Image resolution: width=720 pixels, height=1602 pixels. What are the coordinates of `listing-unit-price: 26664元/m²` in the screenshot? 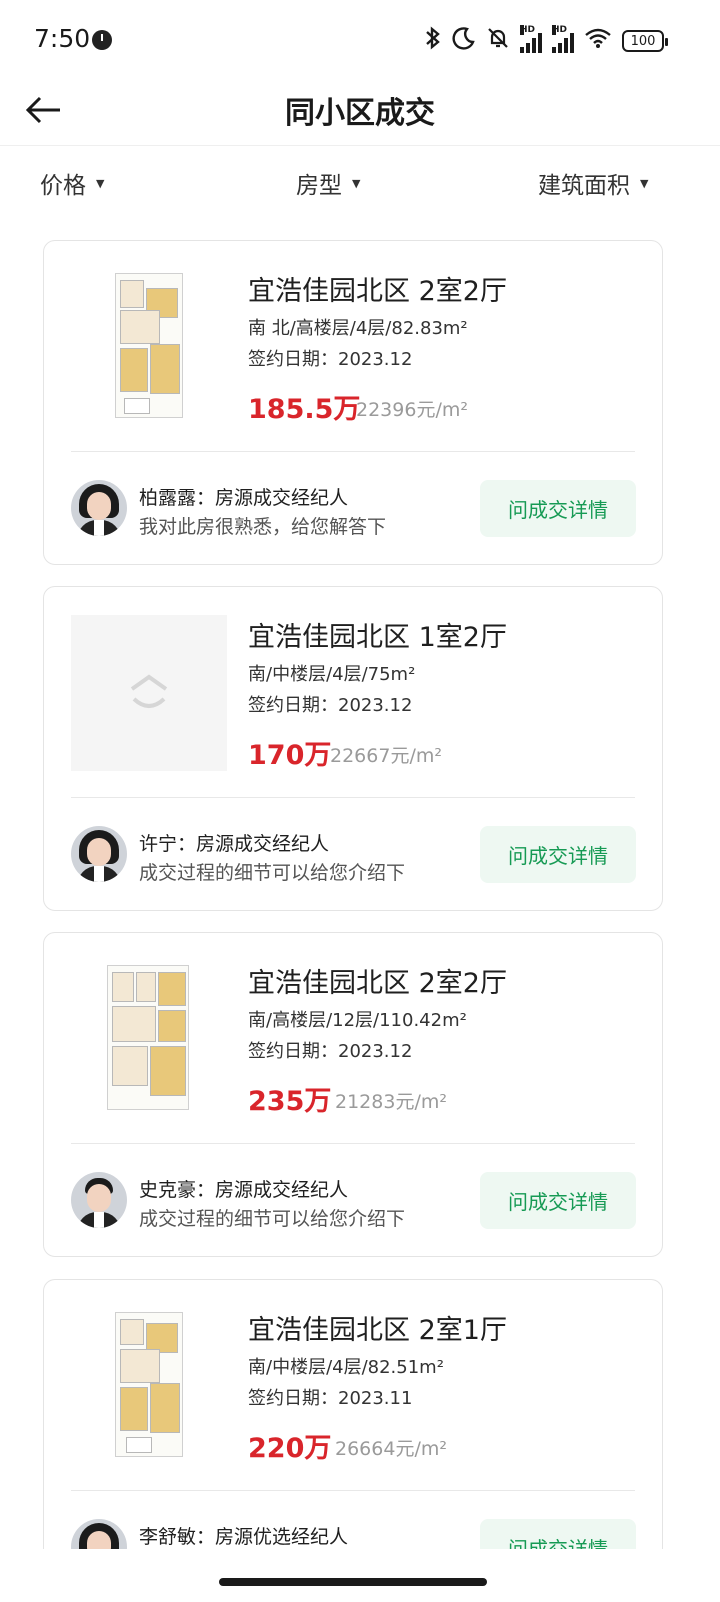 It's located at (391, 1449).